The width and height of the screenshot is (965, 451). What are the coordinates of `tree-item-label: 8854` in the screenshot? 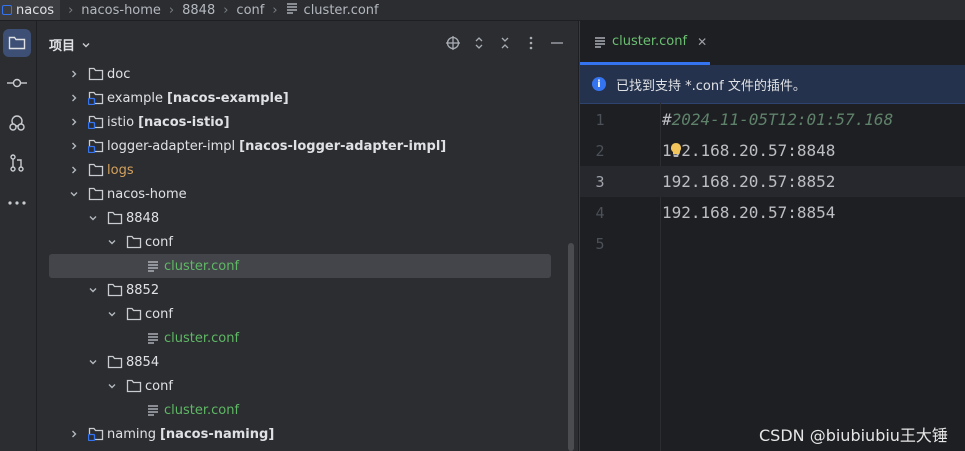 It's located at (143, 362).